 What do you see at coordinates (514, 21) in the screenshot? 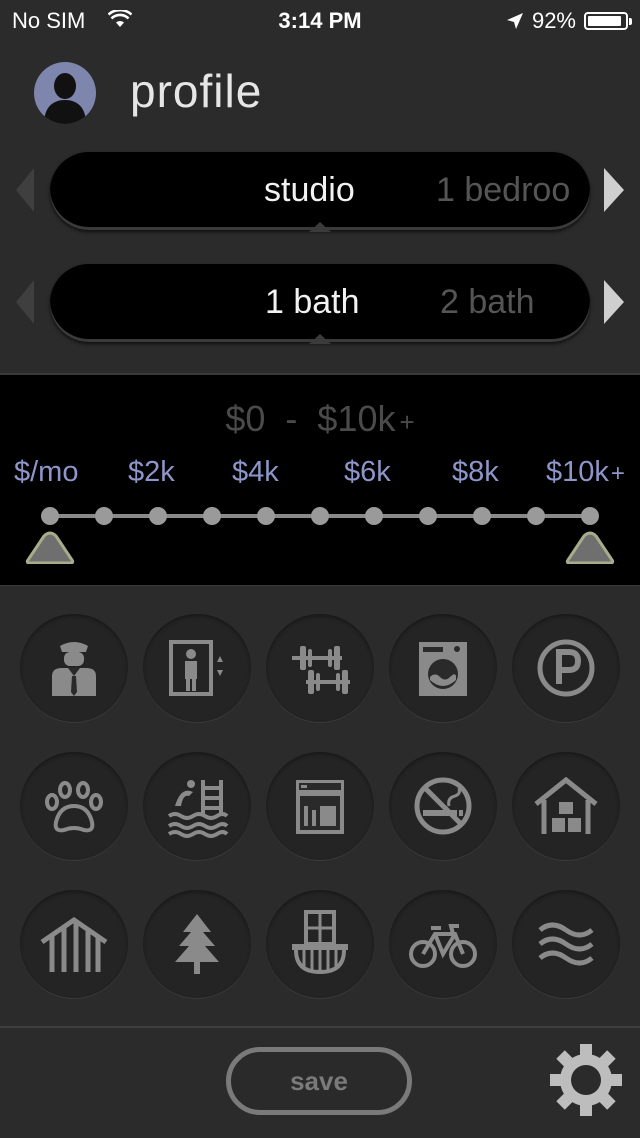
I see `location-arrow-icon` at bounding box center [514, 21].